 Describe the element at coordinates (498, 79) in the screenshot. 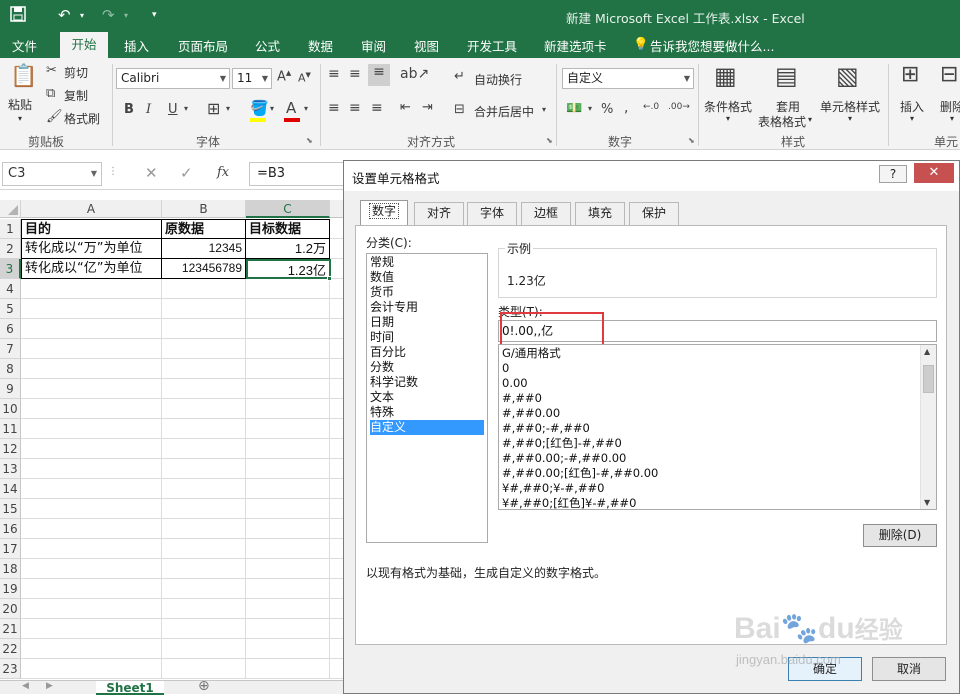

I see `wrap-text-button: 自动换行` at that location.